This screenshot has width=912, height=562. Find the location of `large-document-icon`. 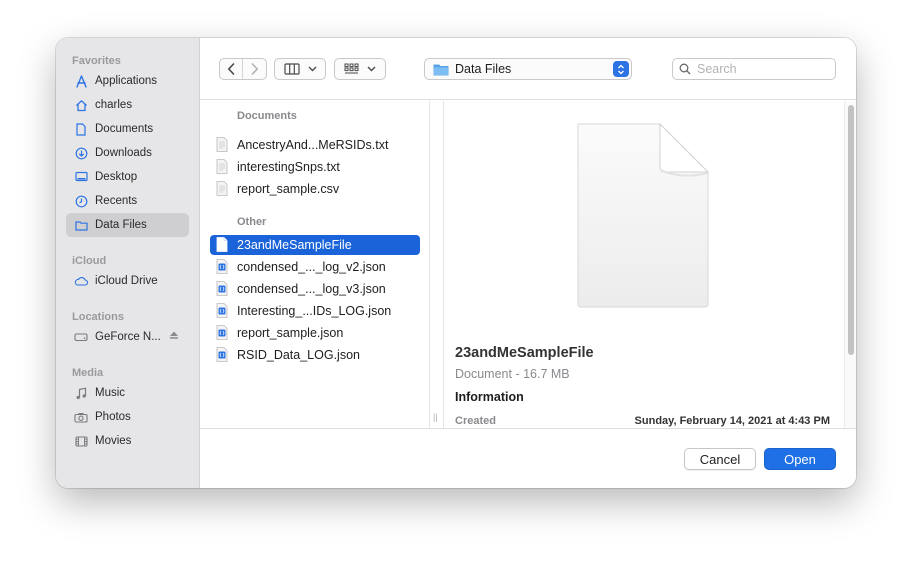

large-document-icon is located at coordinates (643, 219).